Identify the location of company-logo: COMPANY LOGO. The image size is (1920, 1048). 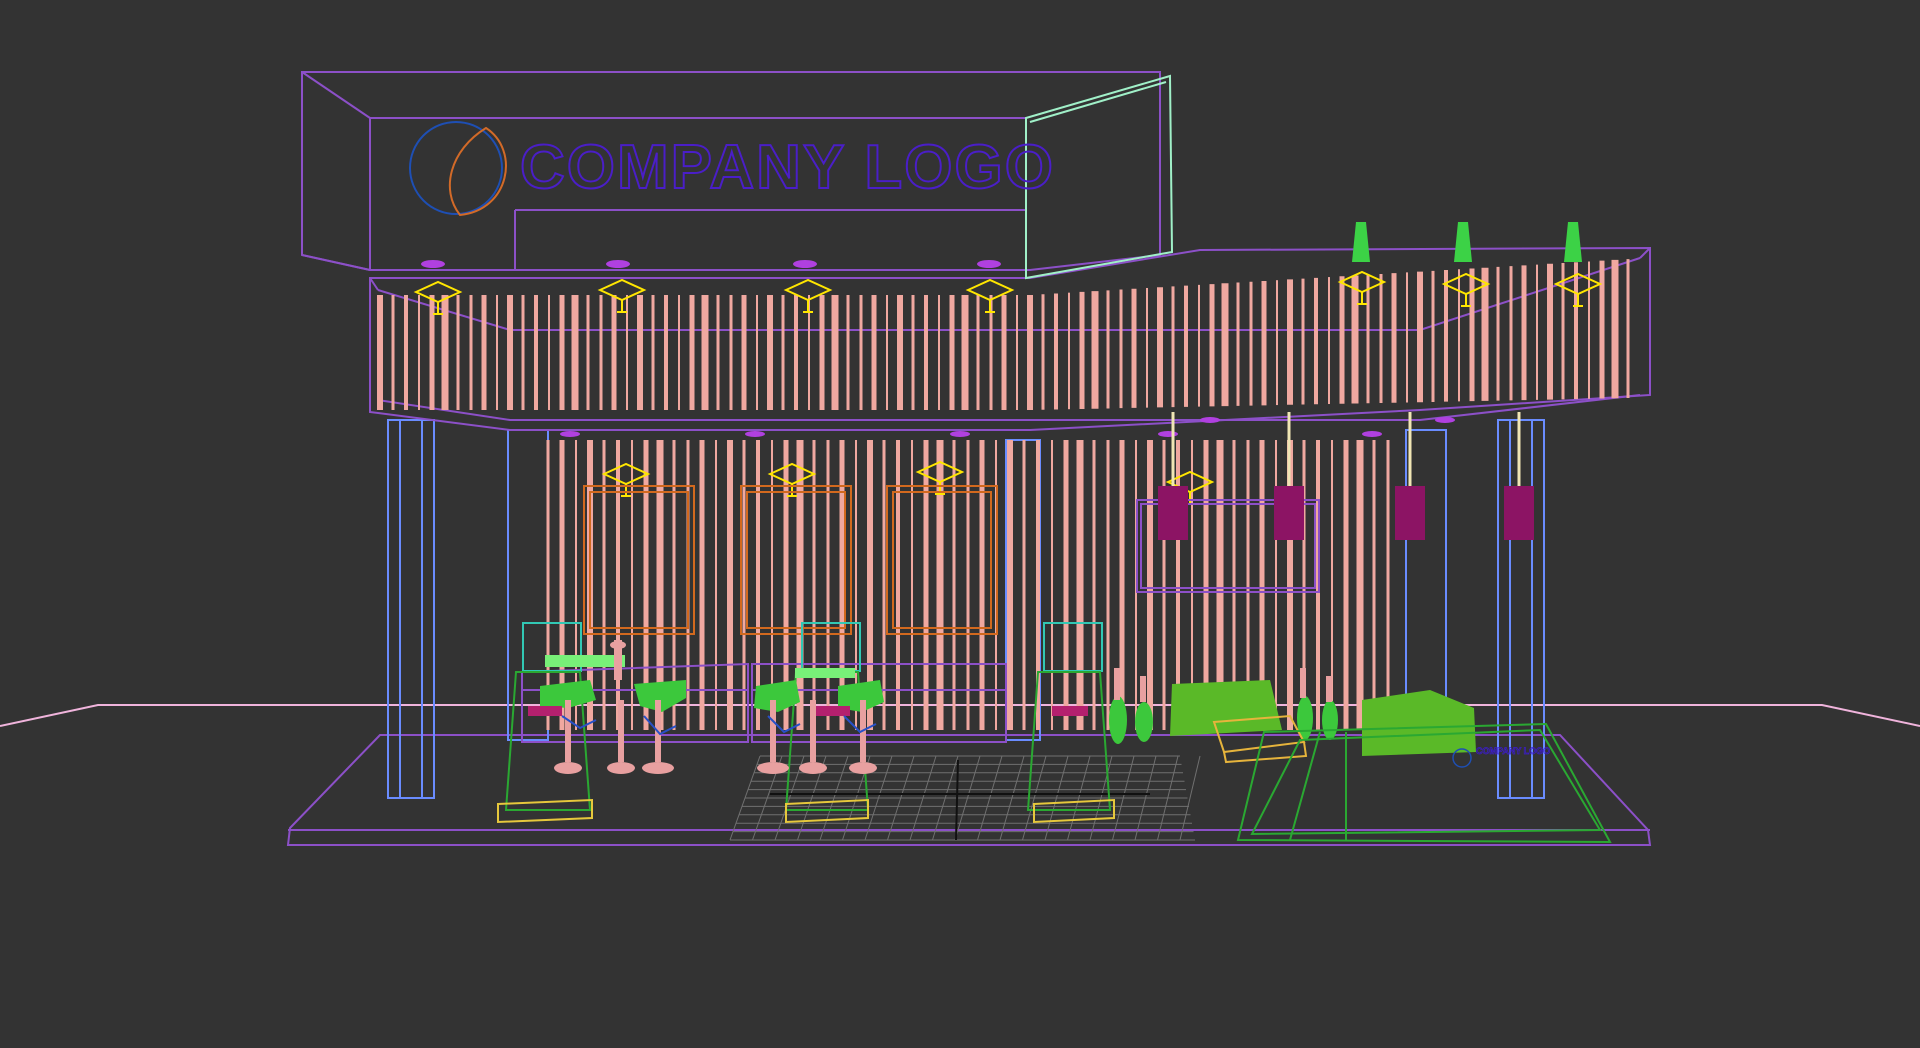
(732, 169).